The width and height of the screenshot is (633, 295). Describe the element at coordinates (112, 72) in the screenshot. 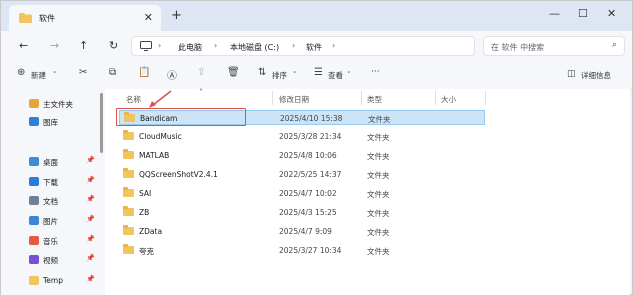

I see `copy-icon: ⧉` at that location.